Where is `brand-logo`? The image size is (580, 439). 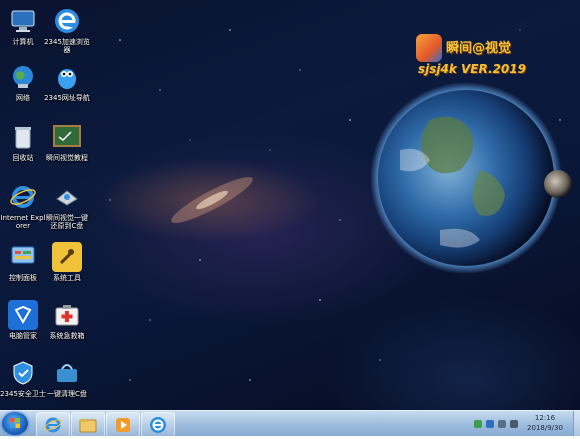 brand-logo is located at coordinates (429, 48).